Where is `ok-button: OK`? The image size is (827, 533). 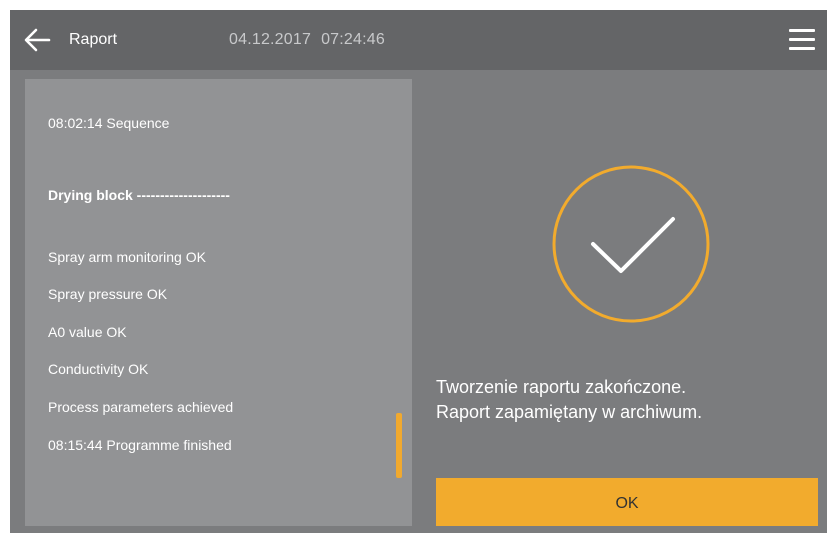 ok-button: OK is located at coordinates (627, 502).